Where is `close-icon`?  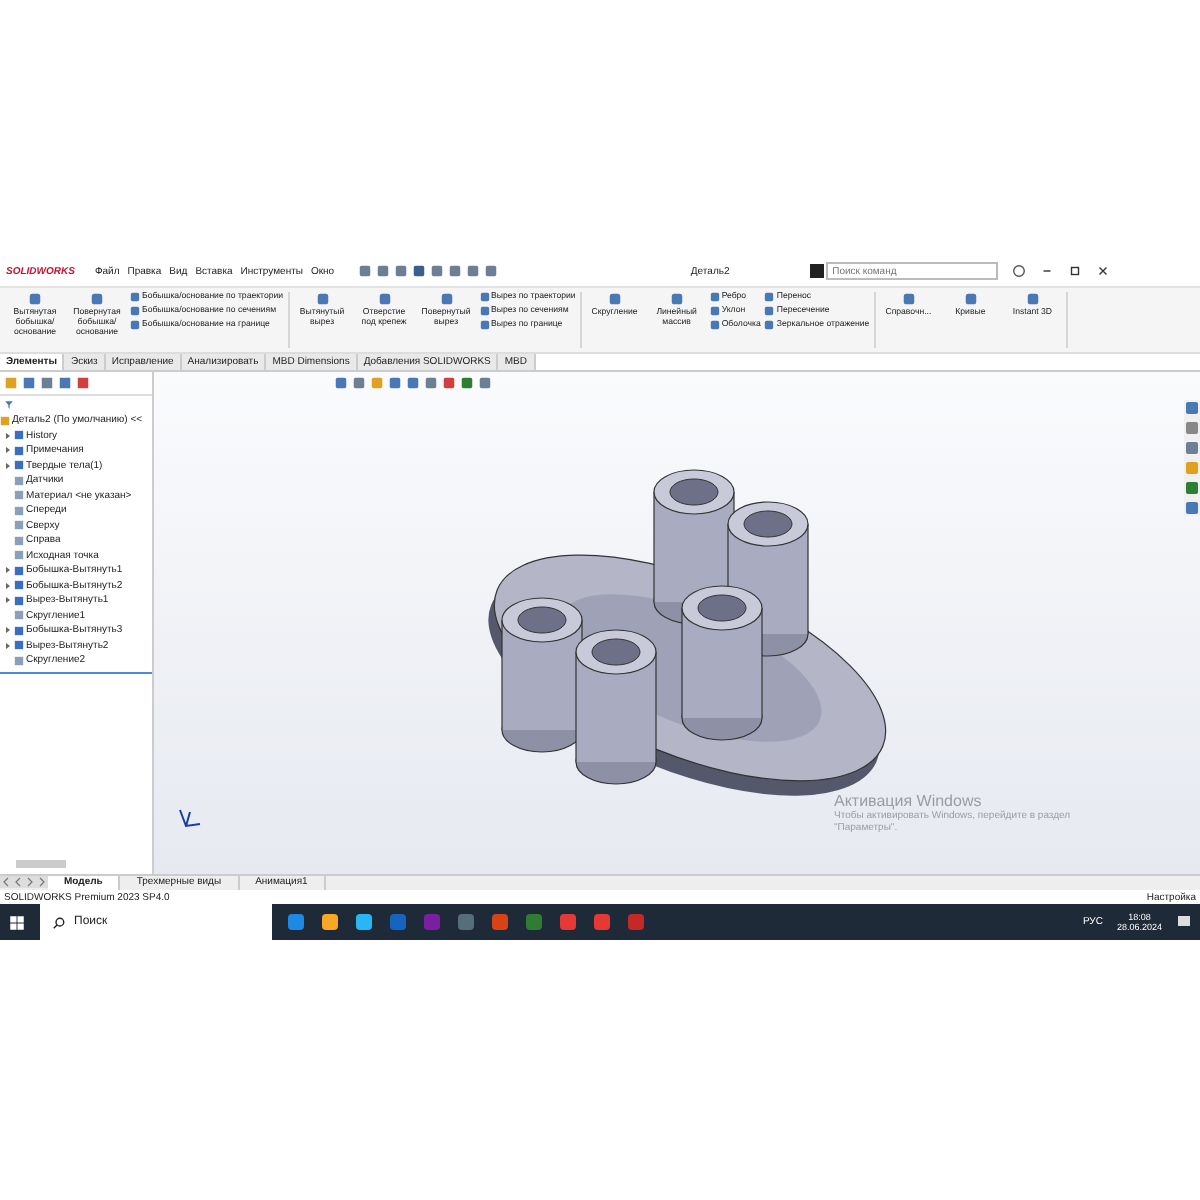 close-icon is located at coordinates (1103, 271).